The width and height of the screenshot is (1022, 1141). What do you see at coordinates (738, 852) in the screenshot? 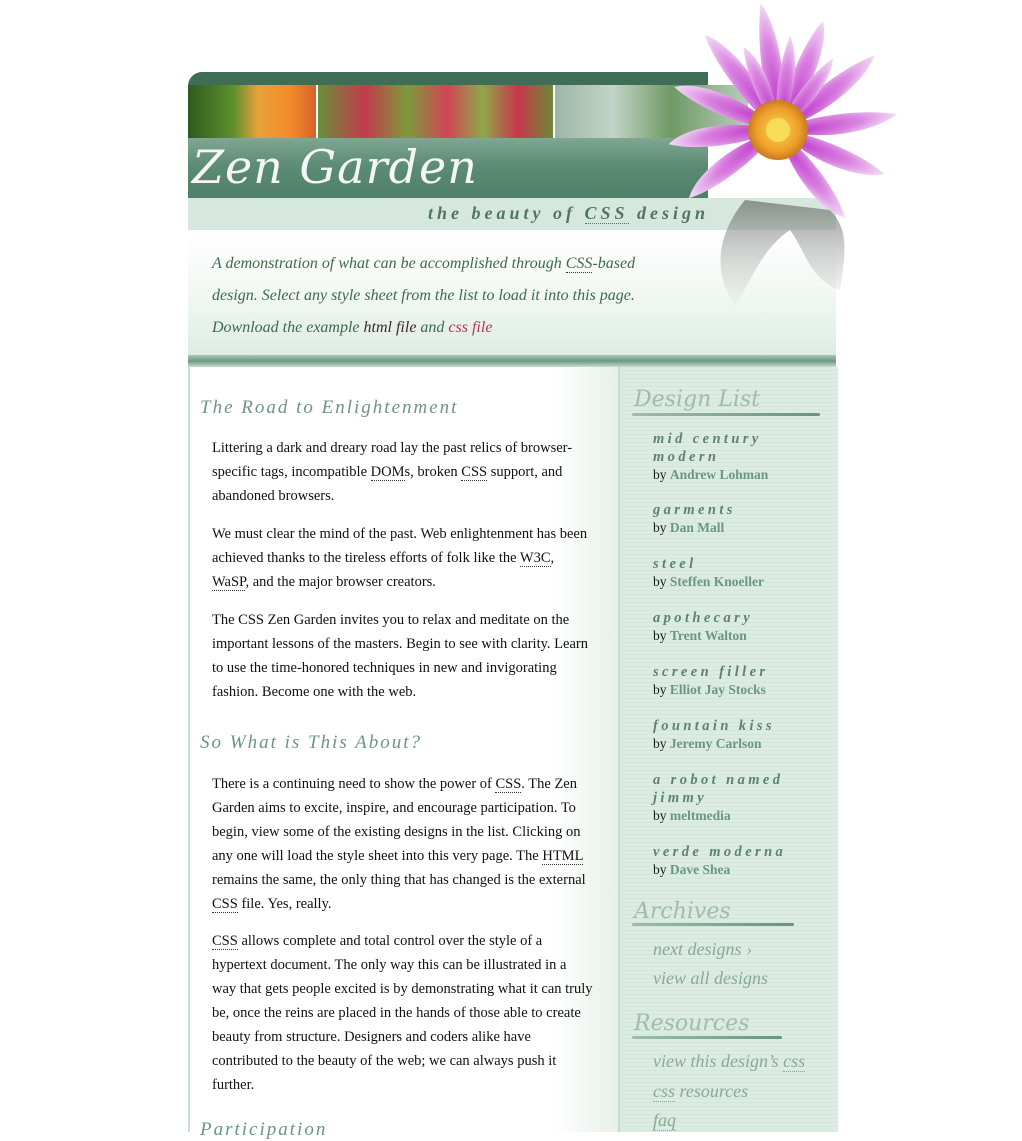
I see `design-name: verde moderna` at bounding box center [738, 852].